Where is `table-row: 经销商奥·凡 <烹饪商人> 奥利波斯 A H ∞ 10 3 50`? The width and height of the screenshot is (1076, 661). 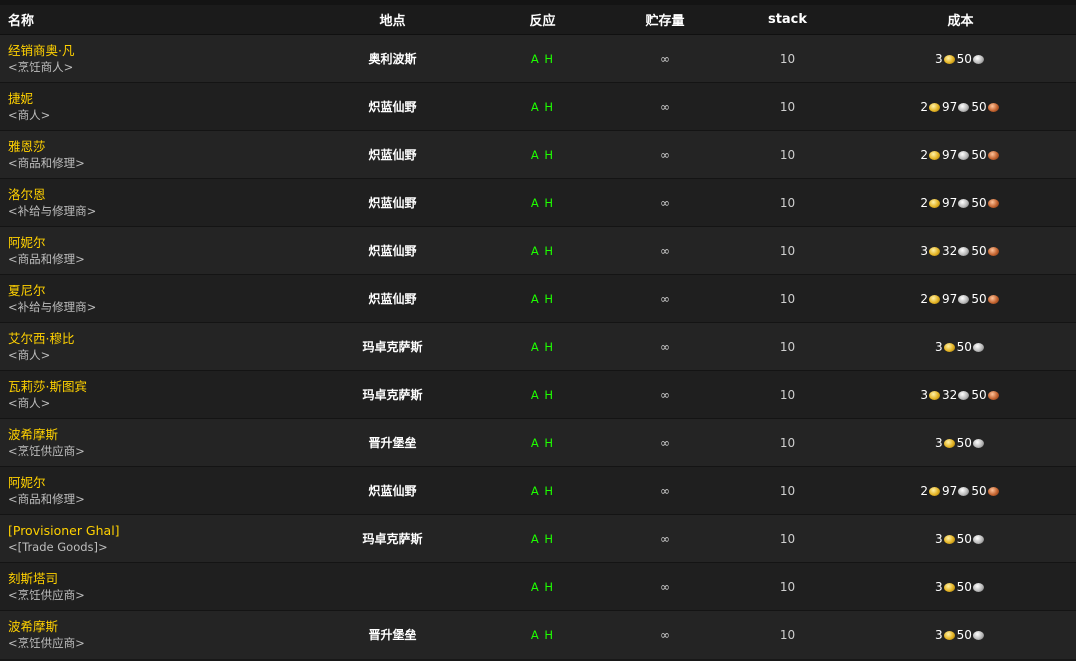 table-row: 经销商奥·凡 <烹饪商人> 奥利波斯 A H ∞ 10 3 50 is located at coordinates (538, 58).